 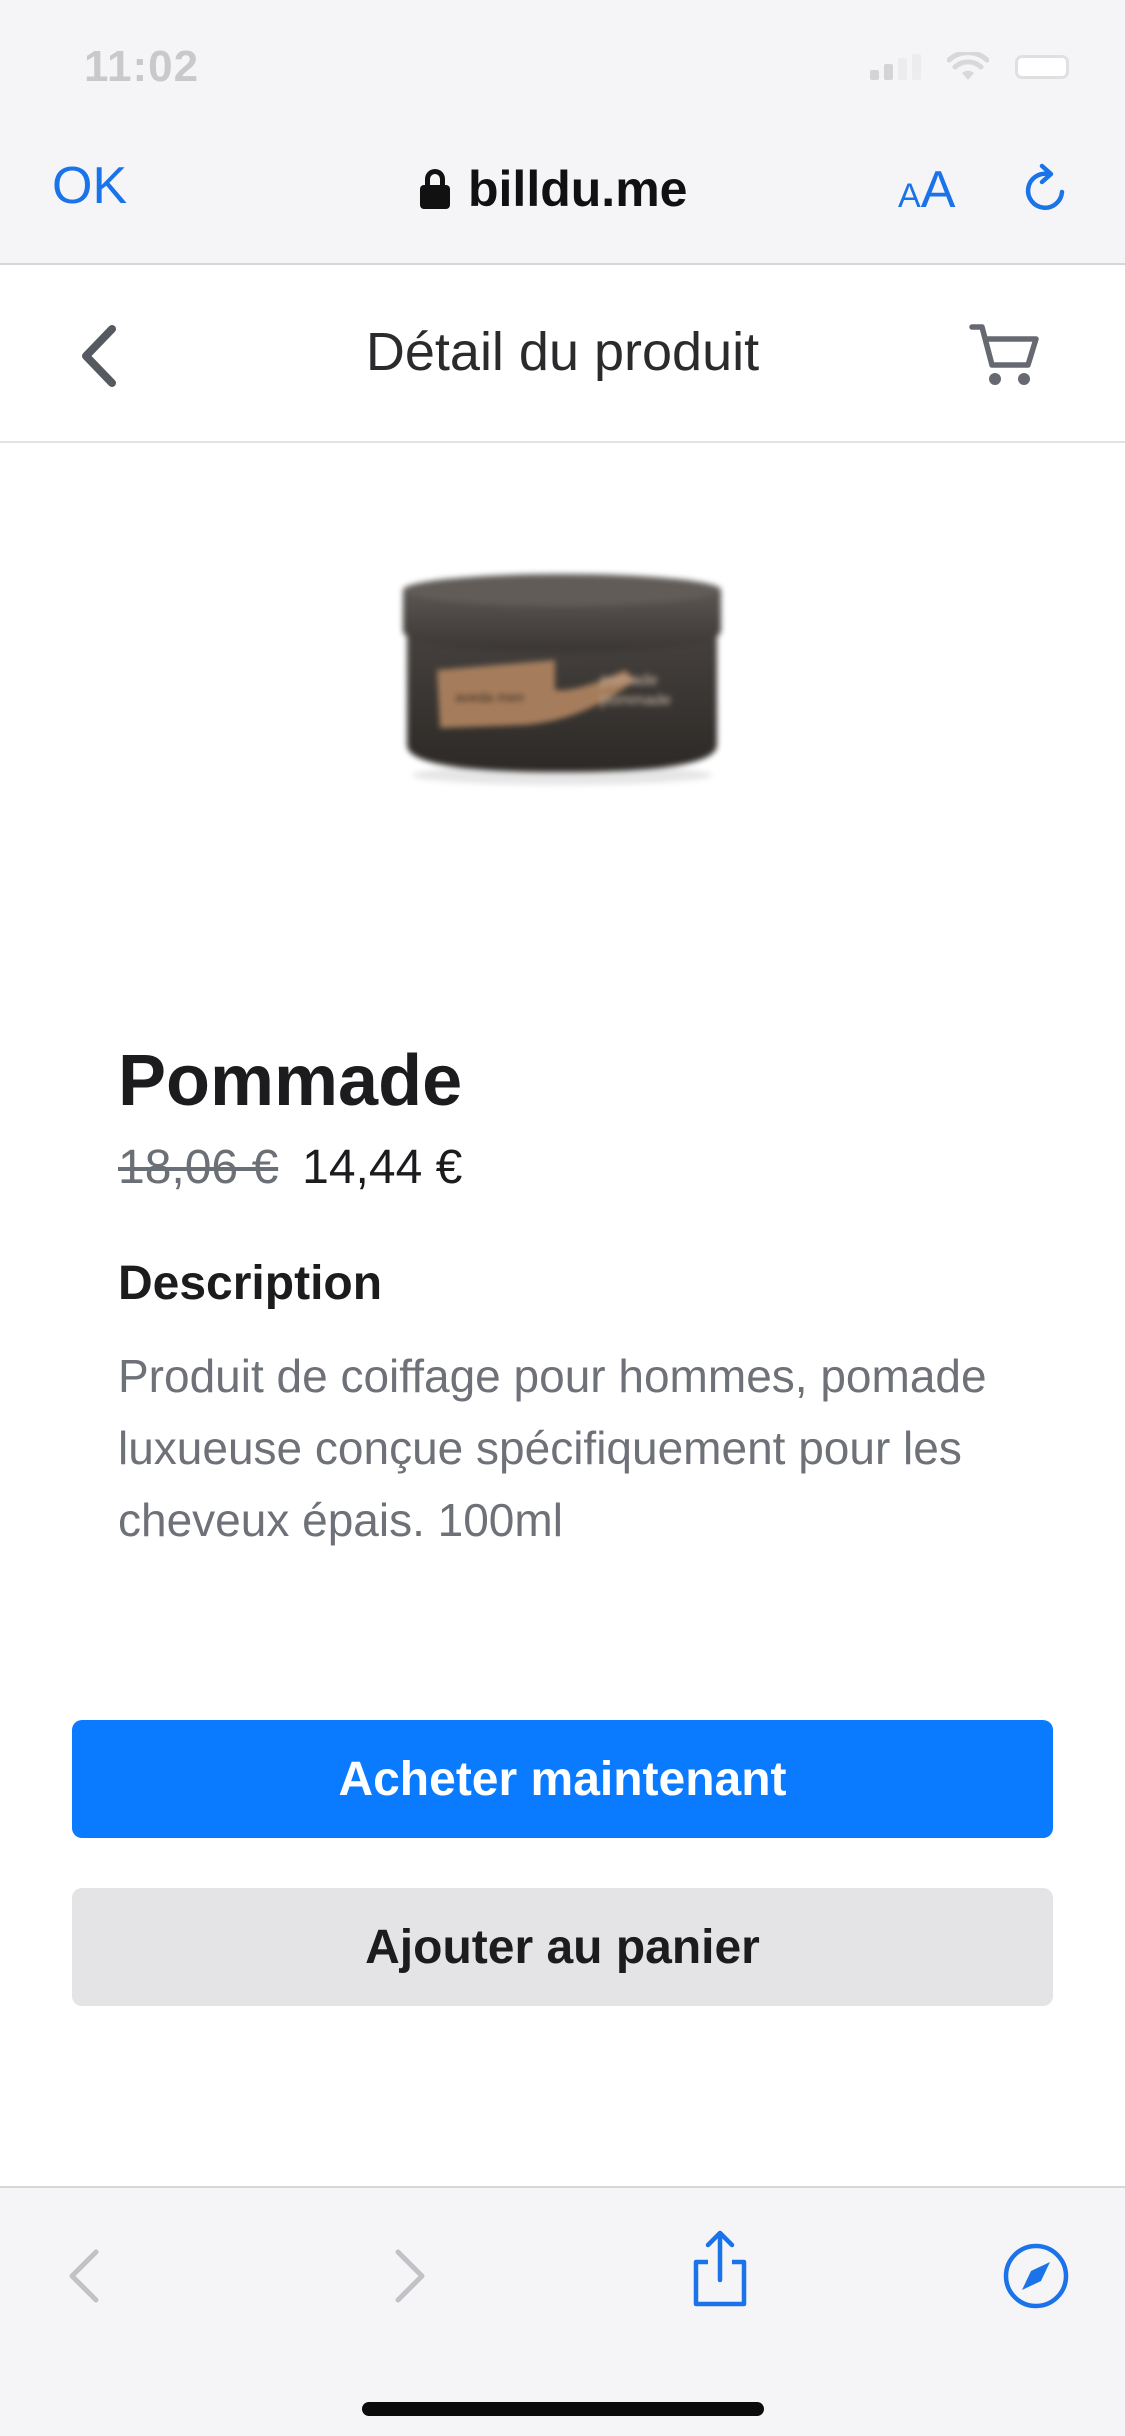 I want to click on status-icons, so click(x=969, y=67).